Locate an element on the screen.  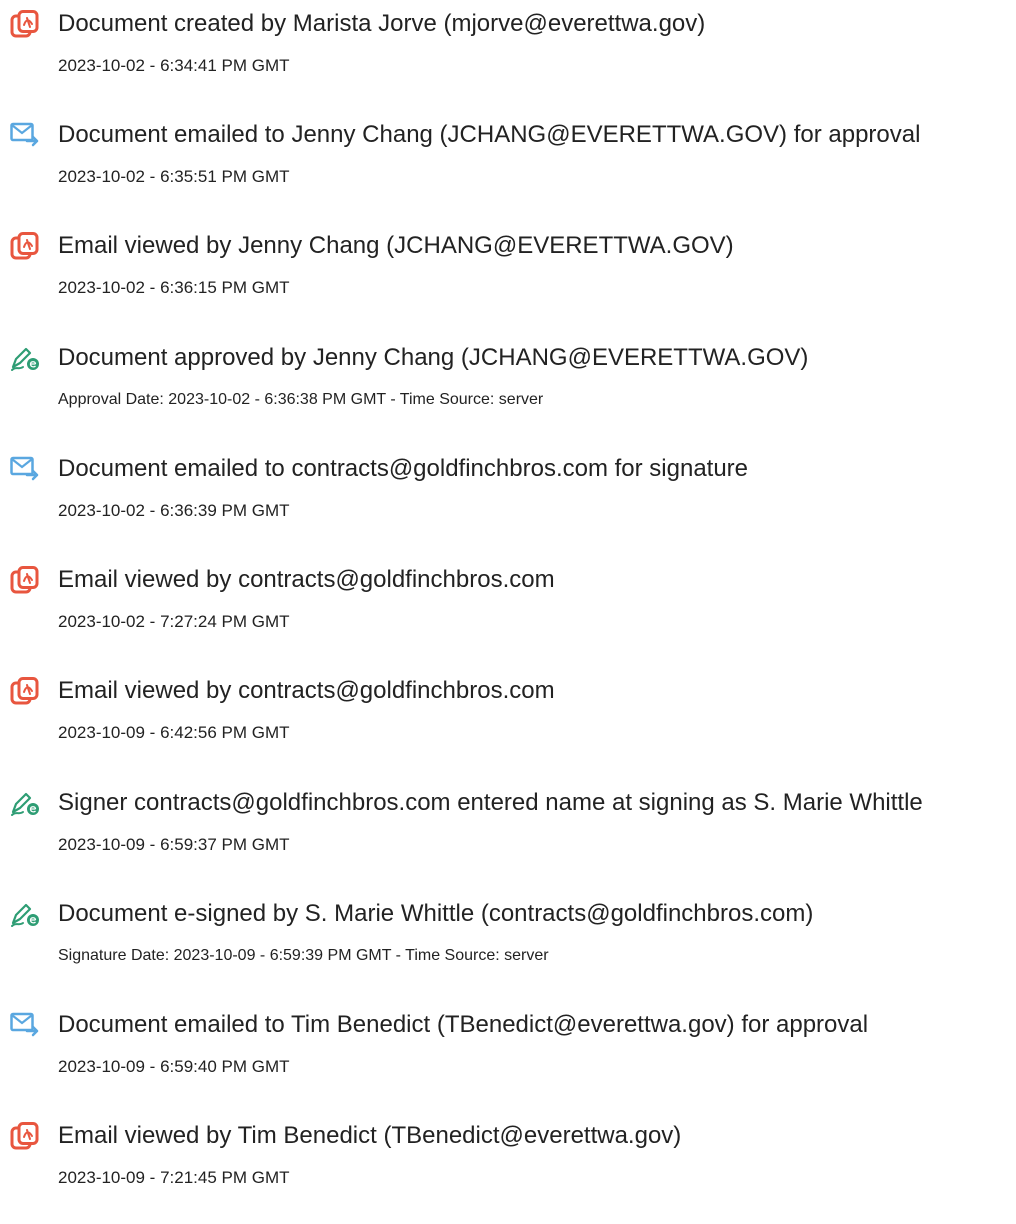
event-timestamp: 2023-10-09 - 6:59:37 PM GMT is located at coordinates (174, 844).